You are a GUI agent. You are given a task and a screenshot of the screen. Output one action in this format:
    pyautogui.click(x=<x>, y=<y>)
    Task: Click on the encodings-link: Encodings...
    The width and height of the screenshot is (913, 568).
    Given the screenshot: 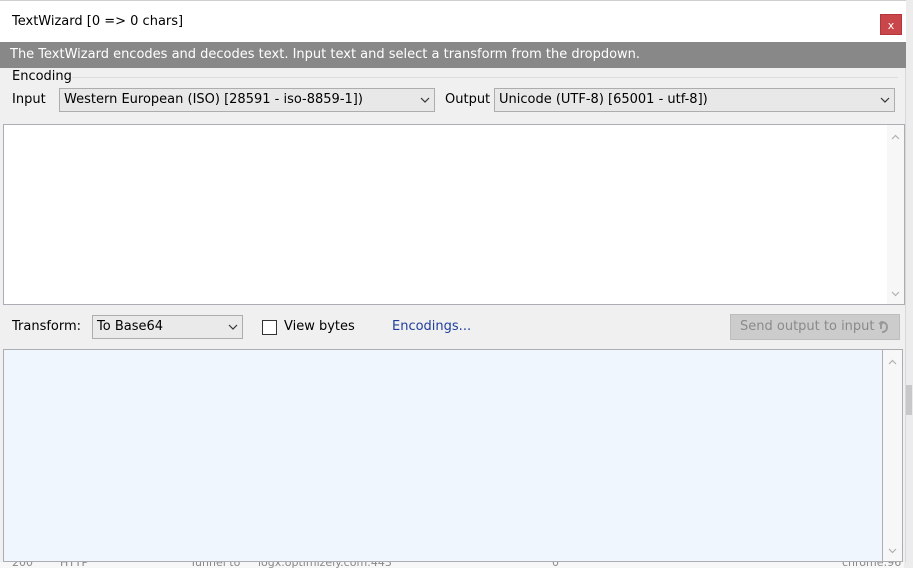 What is the action you would take?
    pyautogui.click(x=431, y=326)
    